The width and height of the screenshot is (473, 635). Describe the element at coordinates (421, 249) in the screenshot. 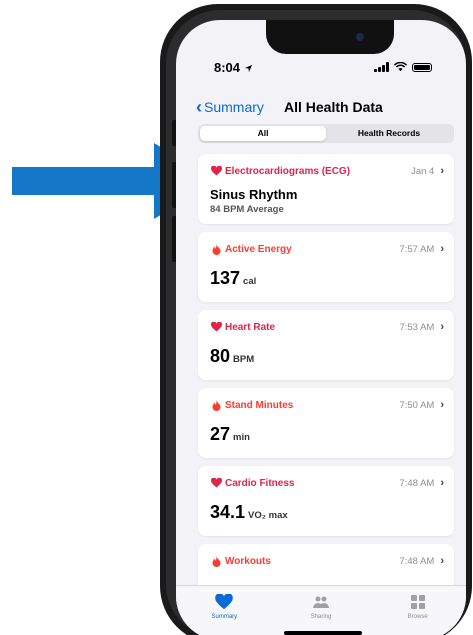

I see `card-time: 7:57 AM ›` at that location.